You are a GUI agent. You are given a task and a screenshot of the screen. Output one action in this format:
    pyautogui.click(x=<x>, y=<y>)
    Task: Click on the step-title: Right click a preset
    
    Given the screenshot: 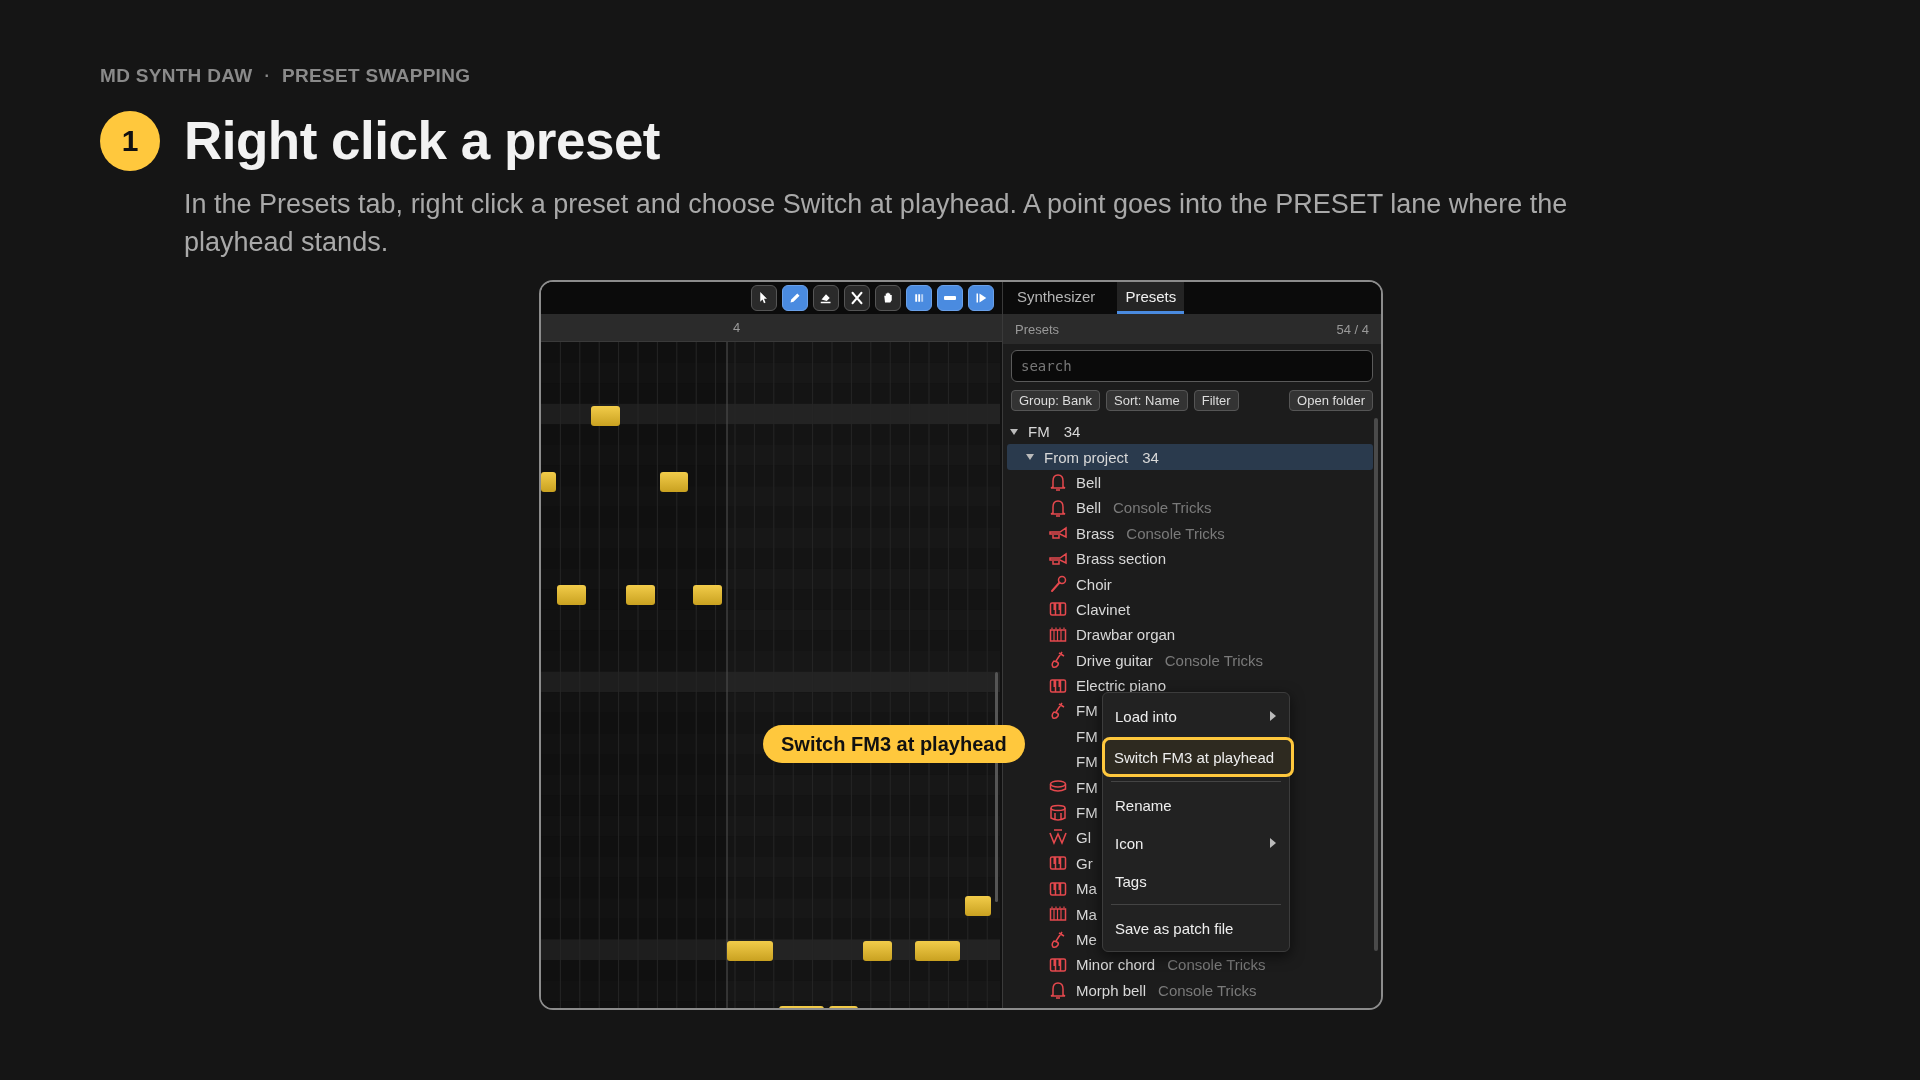 What is the action you would take?
    pyautogui.click(x=422, y=140)
    